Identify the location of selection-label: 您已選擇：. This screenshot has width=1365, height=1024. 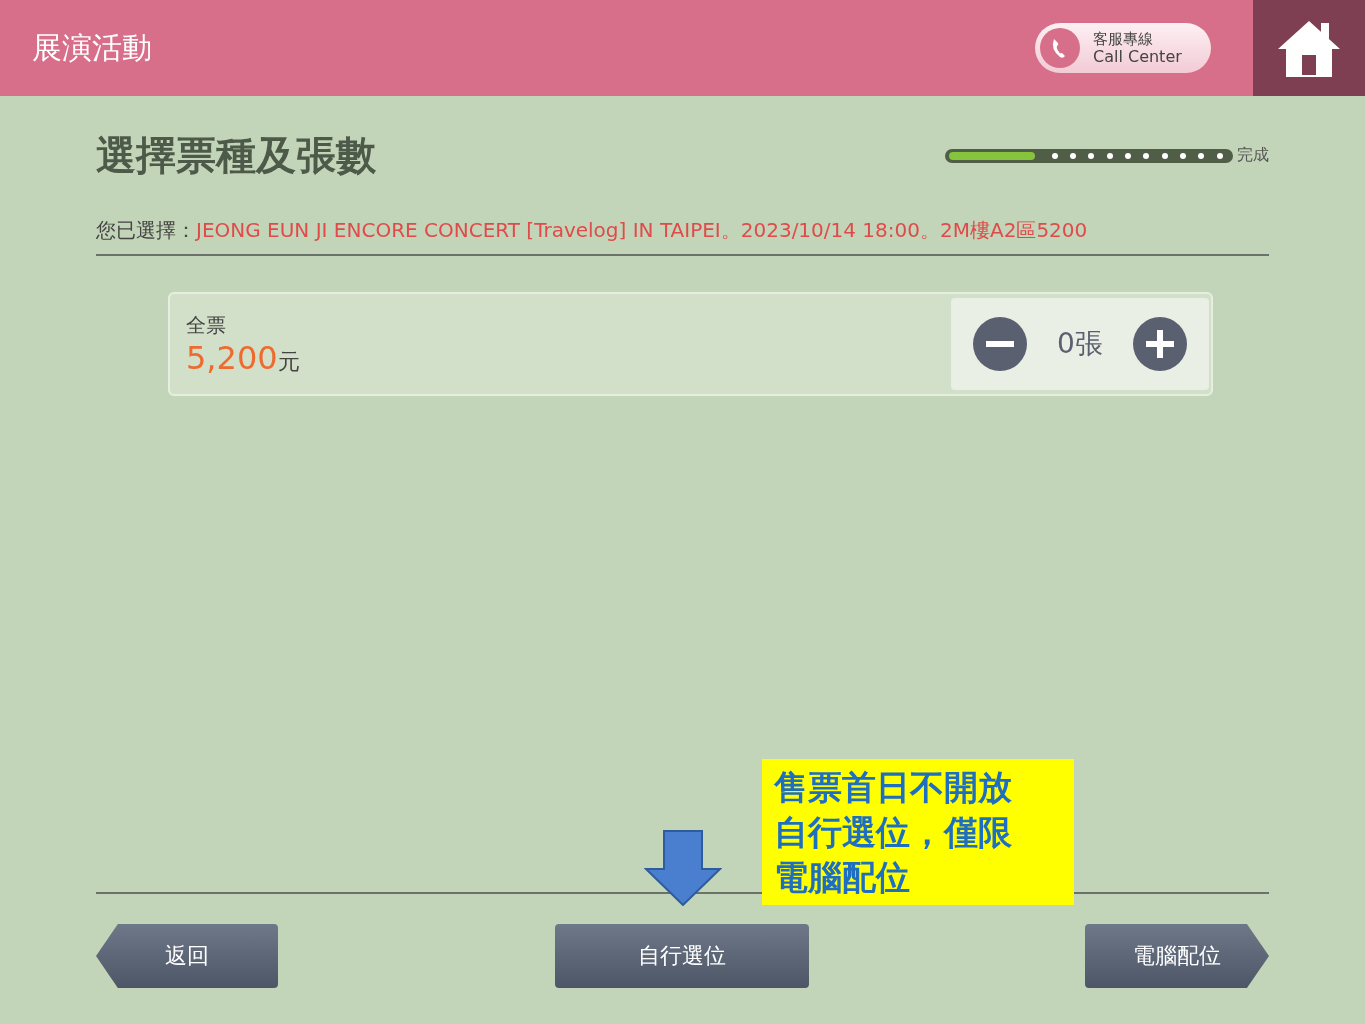
(146, 230).